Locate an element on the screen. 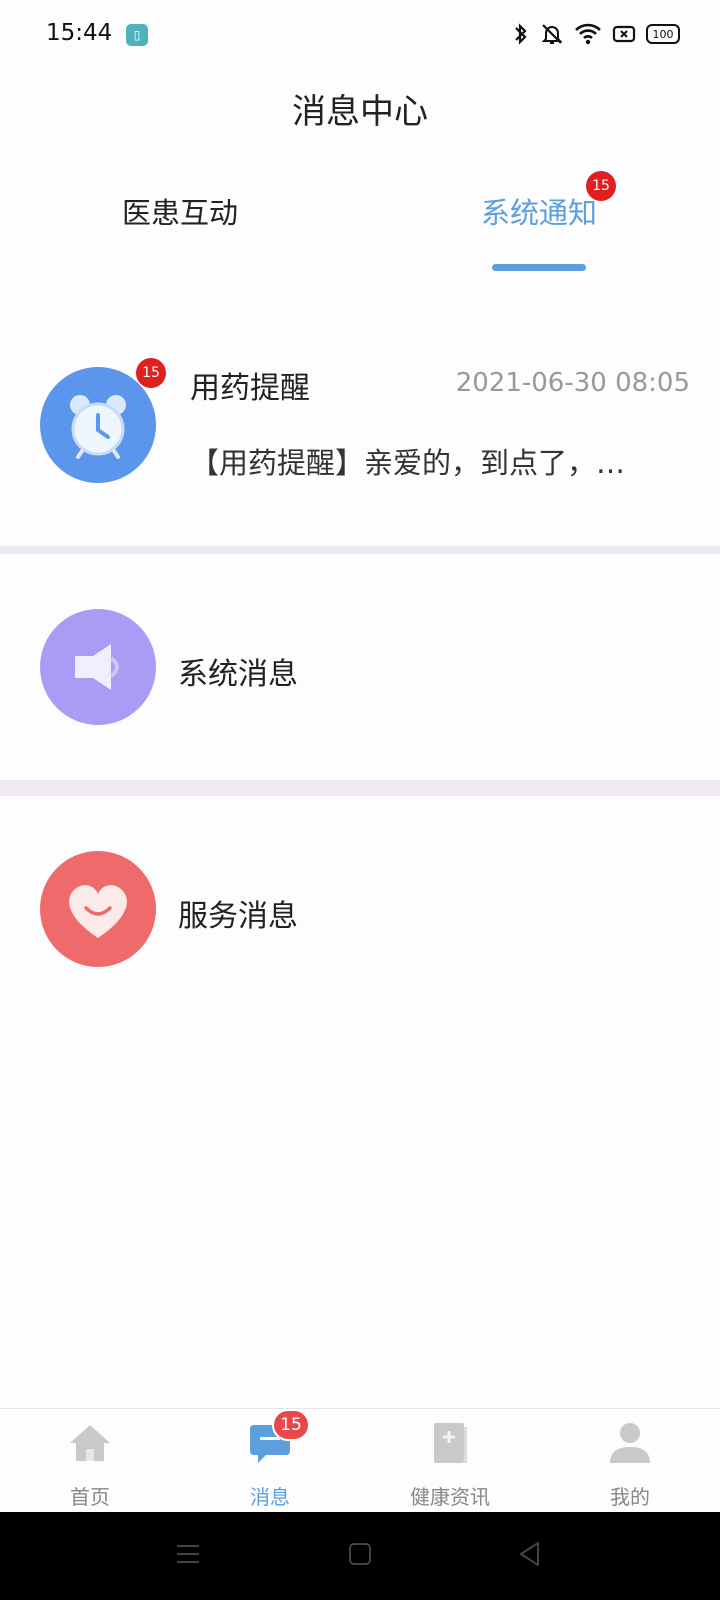  bottom-nav: 首页 15 消息 健康资讯 我的 is located at coordinates (360, 1460).